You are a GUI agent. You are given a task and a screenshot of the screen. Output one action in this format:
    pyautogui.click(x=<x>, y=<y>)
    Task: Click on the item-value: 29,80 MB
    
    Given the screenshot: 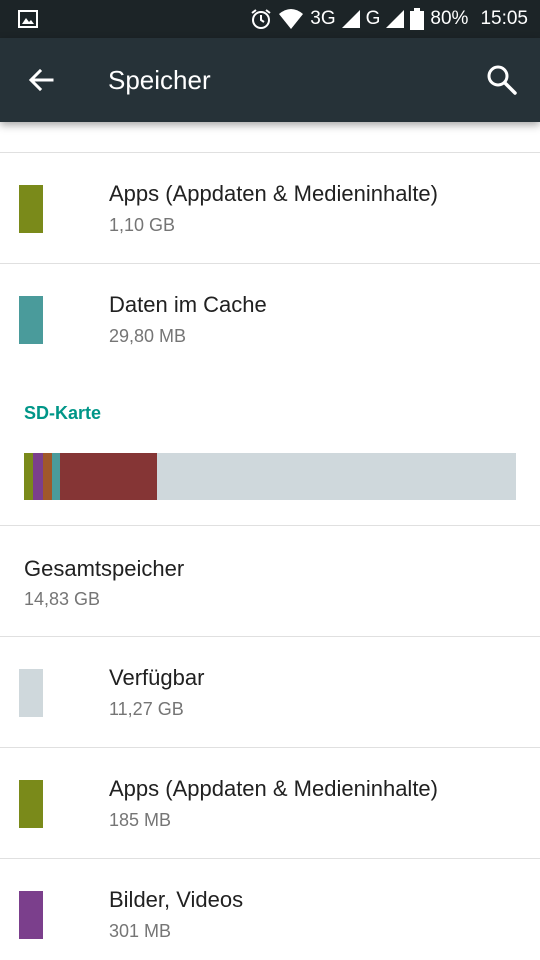 What is the action you would take?
    pyautogui.click(x=148, y=336)
    